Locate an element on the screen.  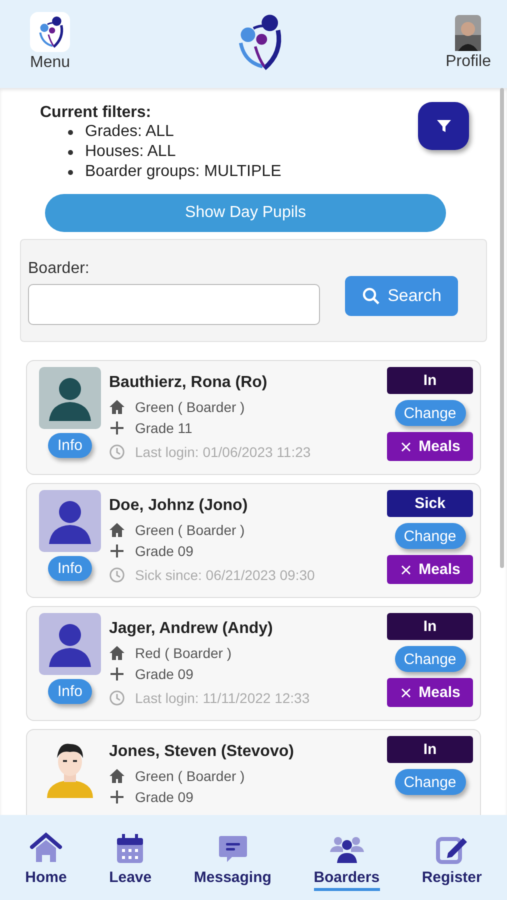
profile-button: Profile is located at coordinates (468, 35).